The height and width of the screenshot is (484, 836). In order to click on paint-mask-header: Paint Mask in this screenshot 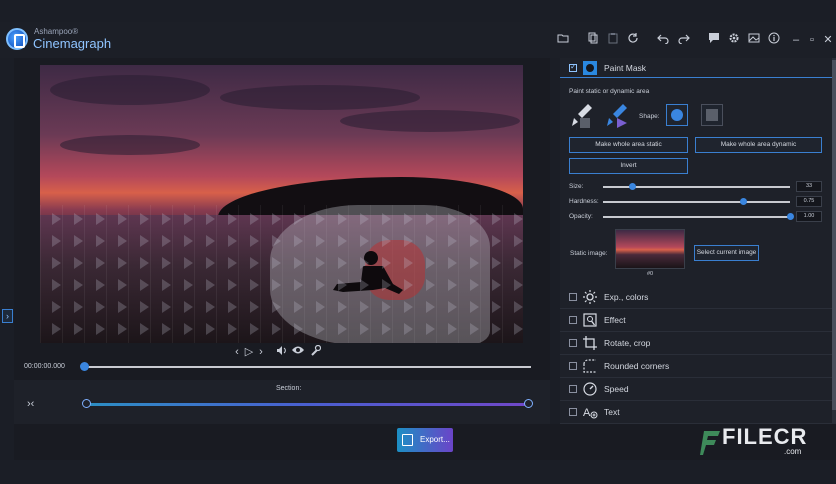, I will do `click(696, 68)`.